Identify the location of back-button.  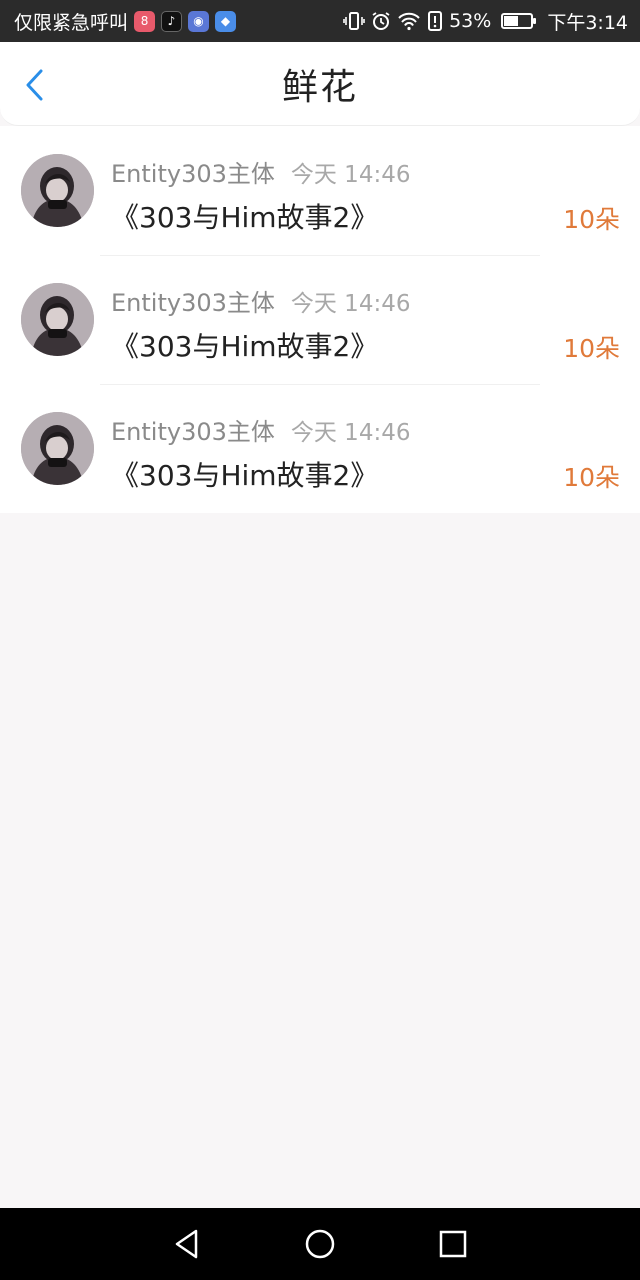
(34, 85).